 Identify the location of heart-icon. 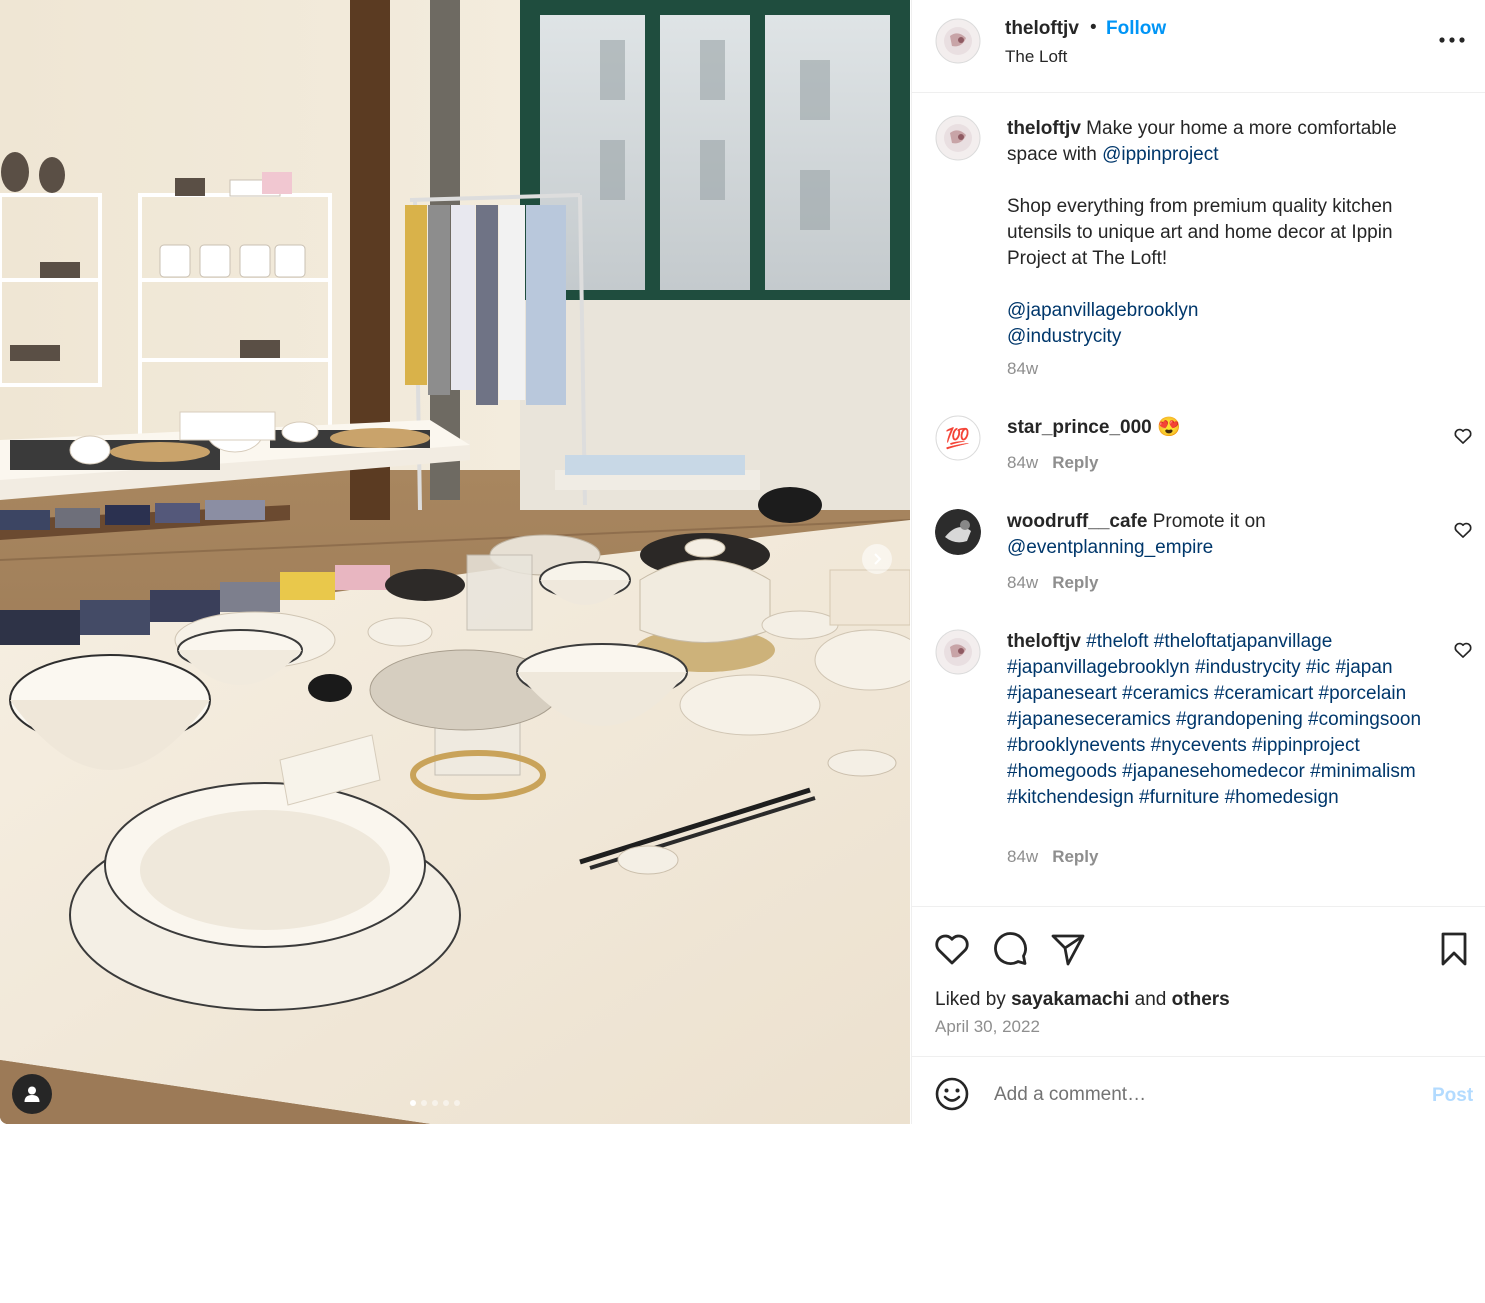
(952, 949).